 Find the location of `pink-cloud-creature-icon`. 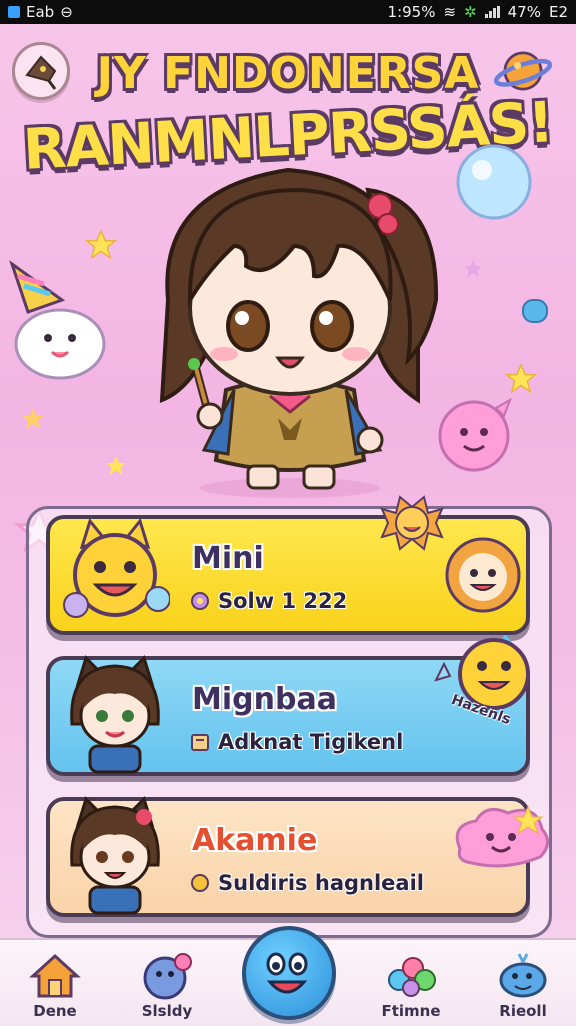

pink-cloud-creature-icon is located at coordinates (502, 836).